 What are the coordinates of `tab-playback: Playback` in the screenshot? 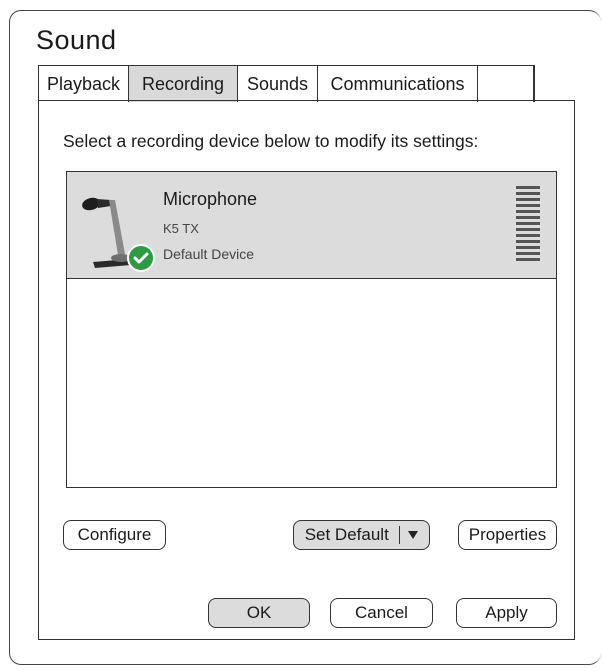 It's located at (84, 84).